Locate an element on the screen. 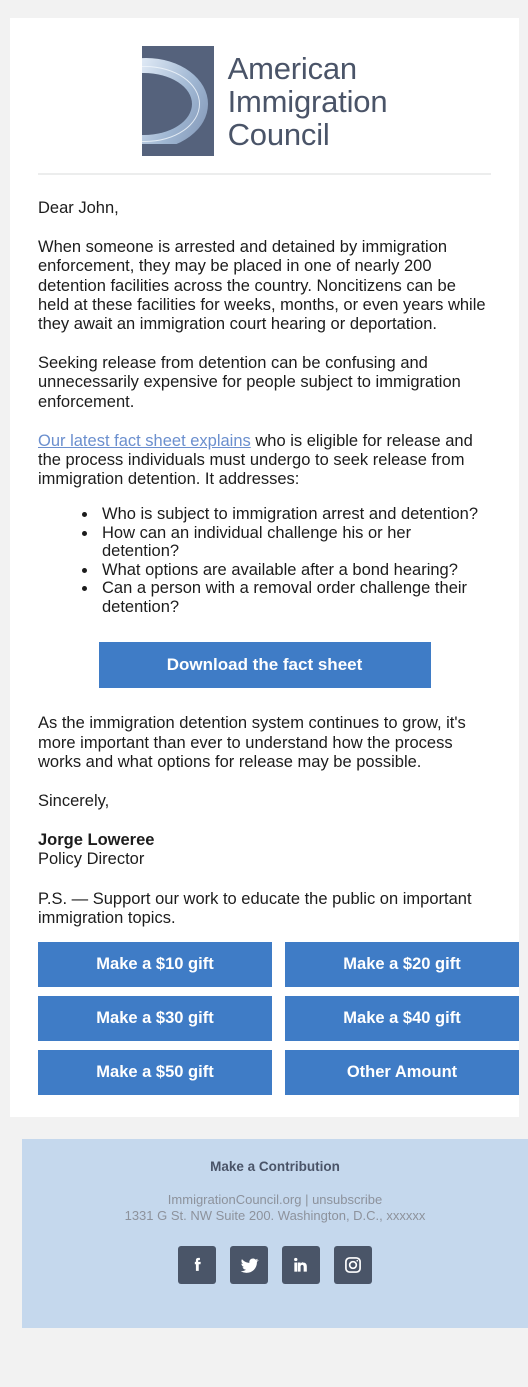  signature-title: Policy Director is located at coordinates (91, 859).